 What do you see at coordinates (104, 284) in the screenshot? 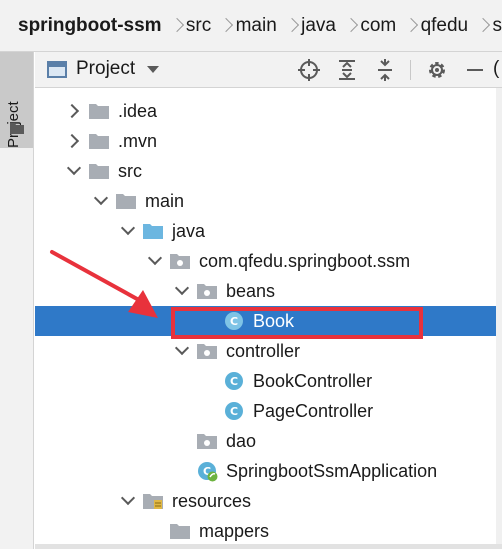
I see `annotation-arrow` at bounding box center [104, 284].